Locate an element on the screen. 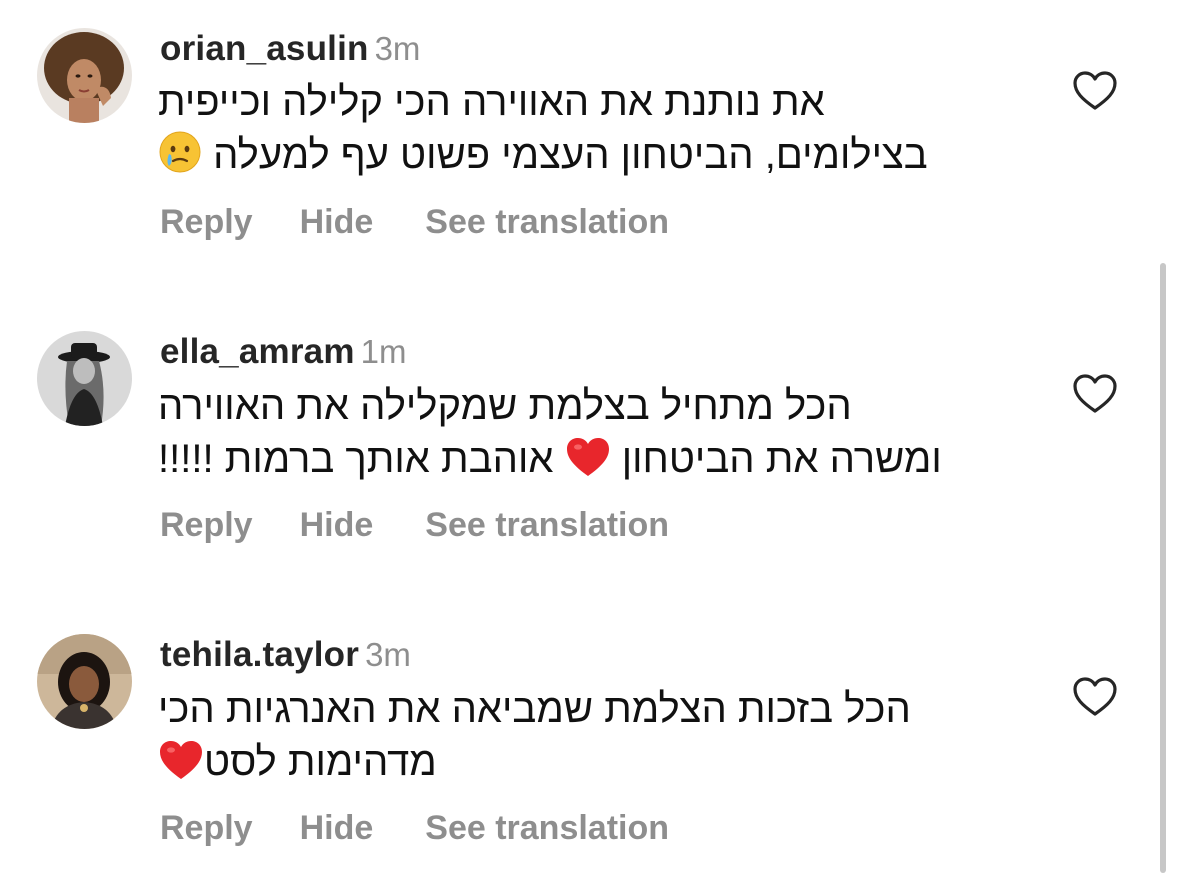 This screenshot has height=881, width=1179. comment-line: הכל מתחיל בצלמת שמקלילה את האווירה is located at coordinates (505, 406).